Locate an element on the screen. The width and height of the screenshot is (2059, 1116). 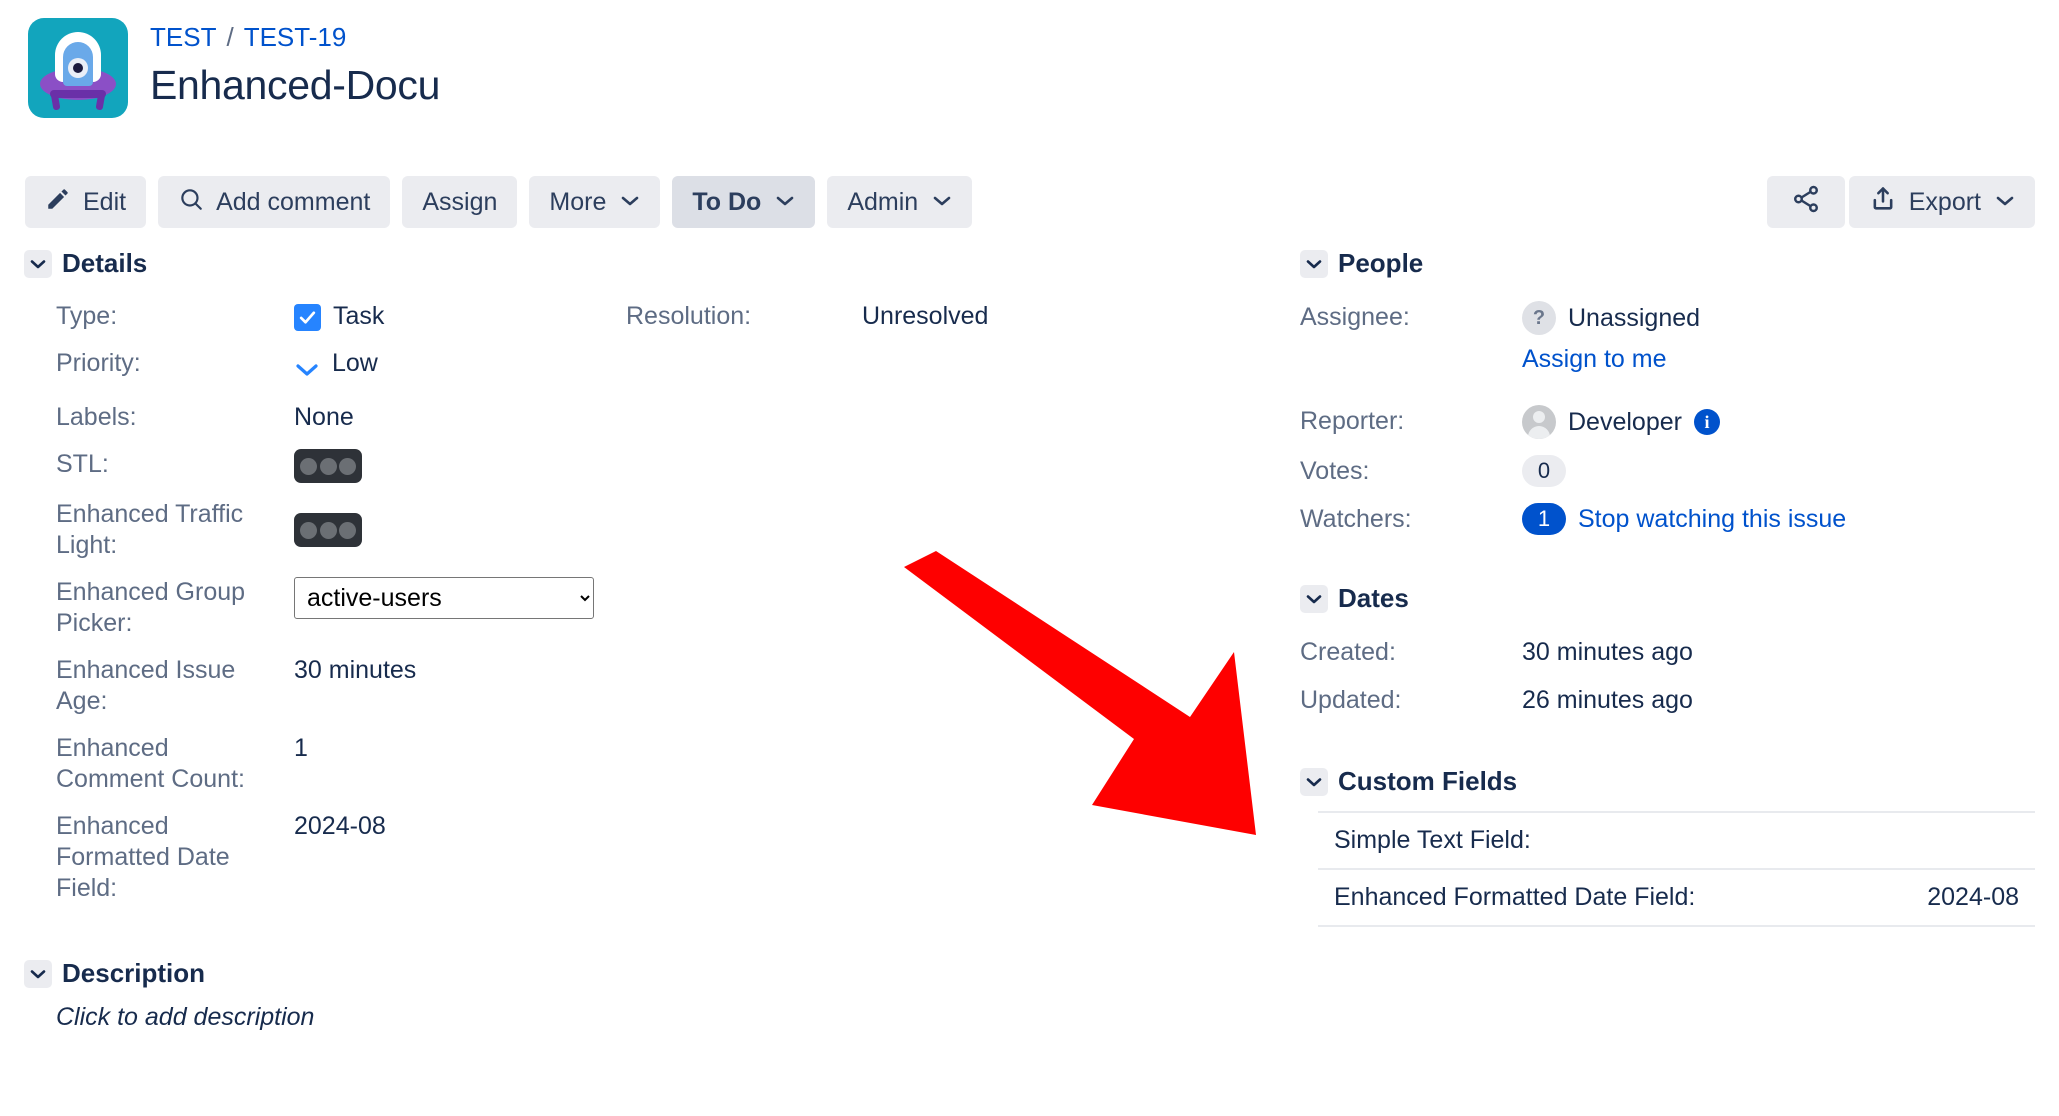
edit-button: Edit is located at coordinates (86, 202).